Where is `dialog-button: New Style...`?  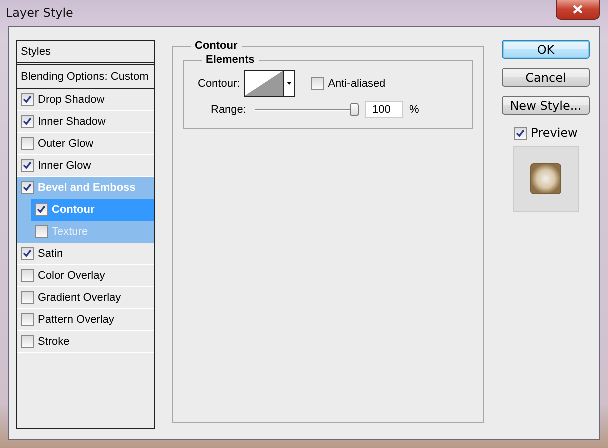
dialog-button: New Style... is located at coordinates (546, 105).